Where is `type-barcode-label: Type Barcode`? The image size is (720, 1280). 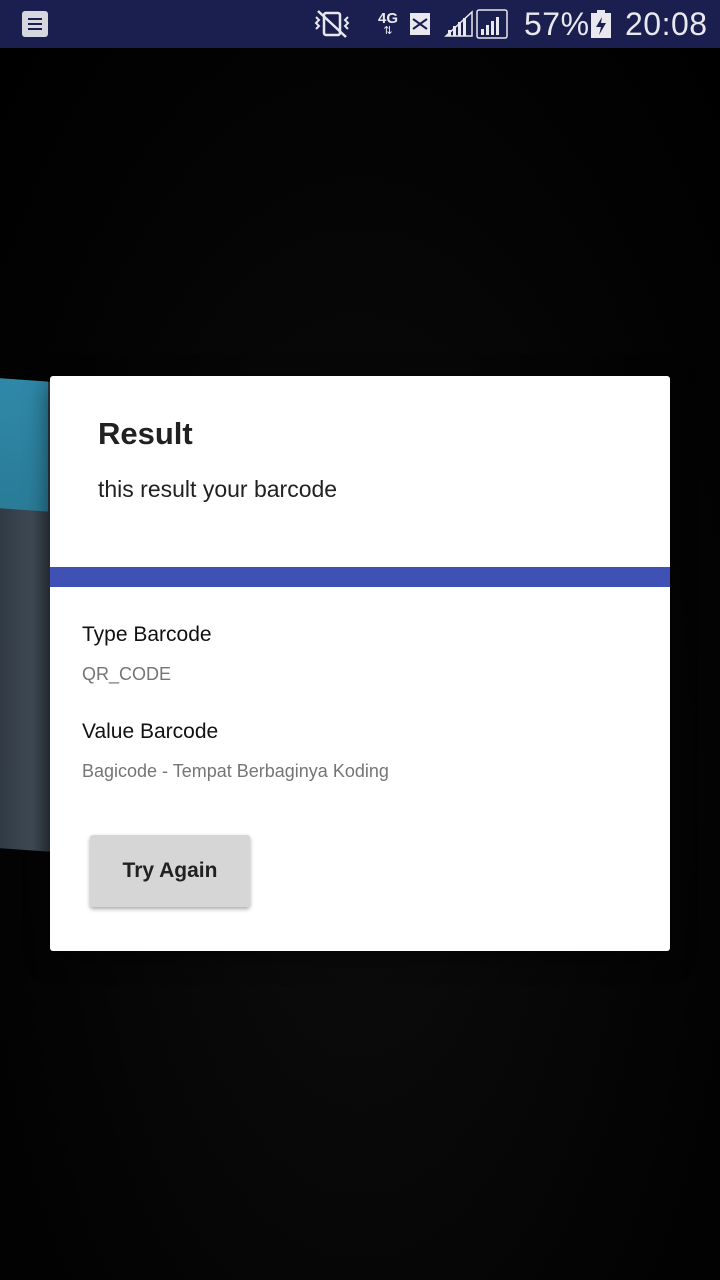 type-barcode-label: Type Barcode is located at coordinates (147, 634).